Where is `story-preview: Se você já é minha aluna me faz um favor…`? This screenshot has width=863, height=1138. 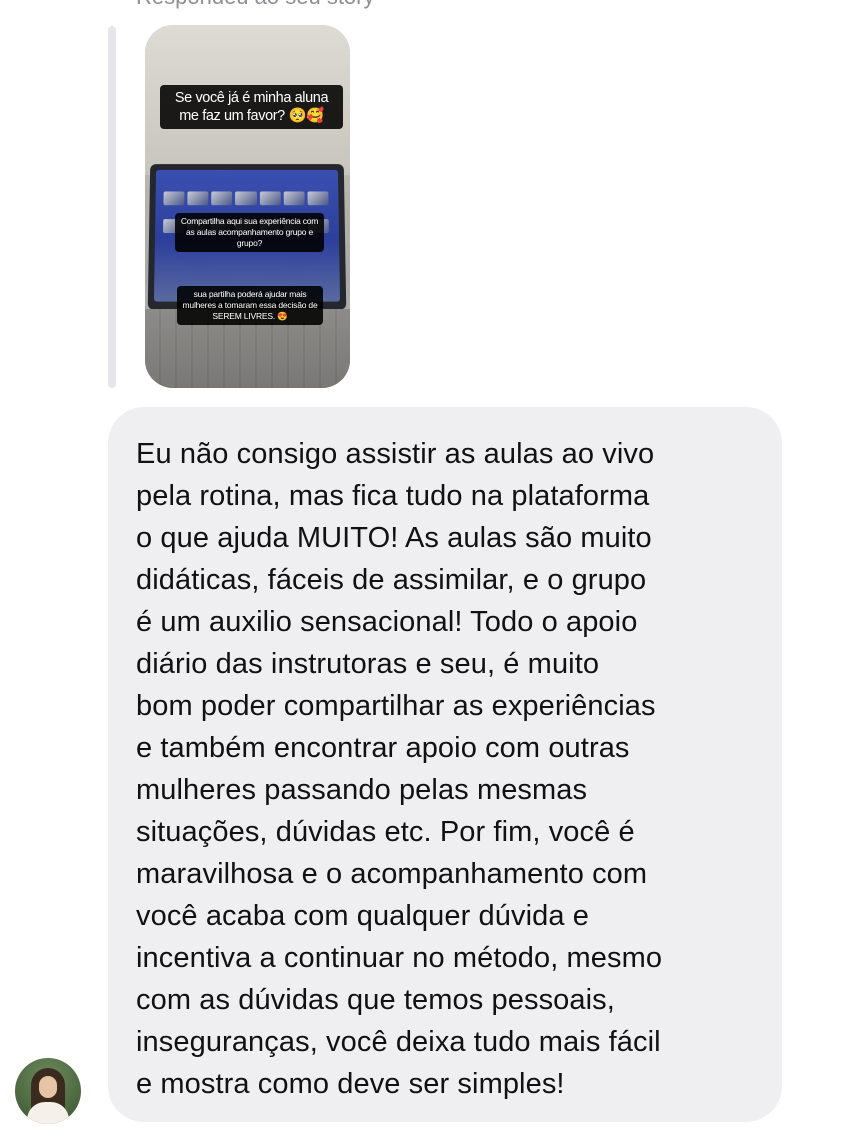 story-preview: Se você já é minha aluna me faz um favor… is located at coordinates (247, 206).